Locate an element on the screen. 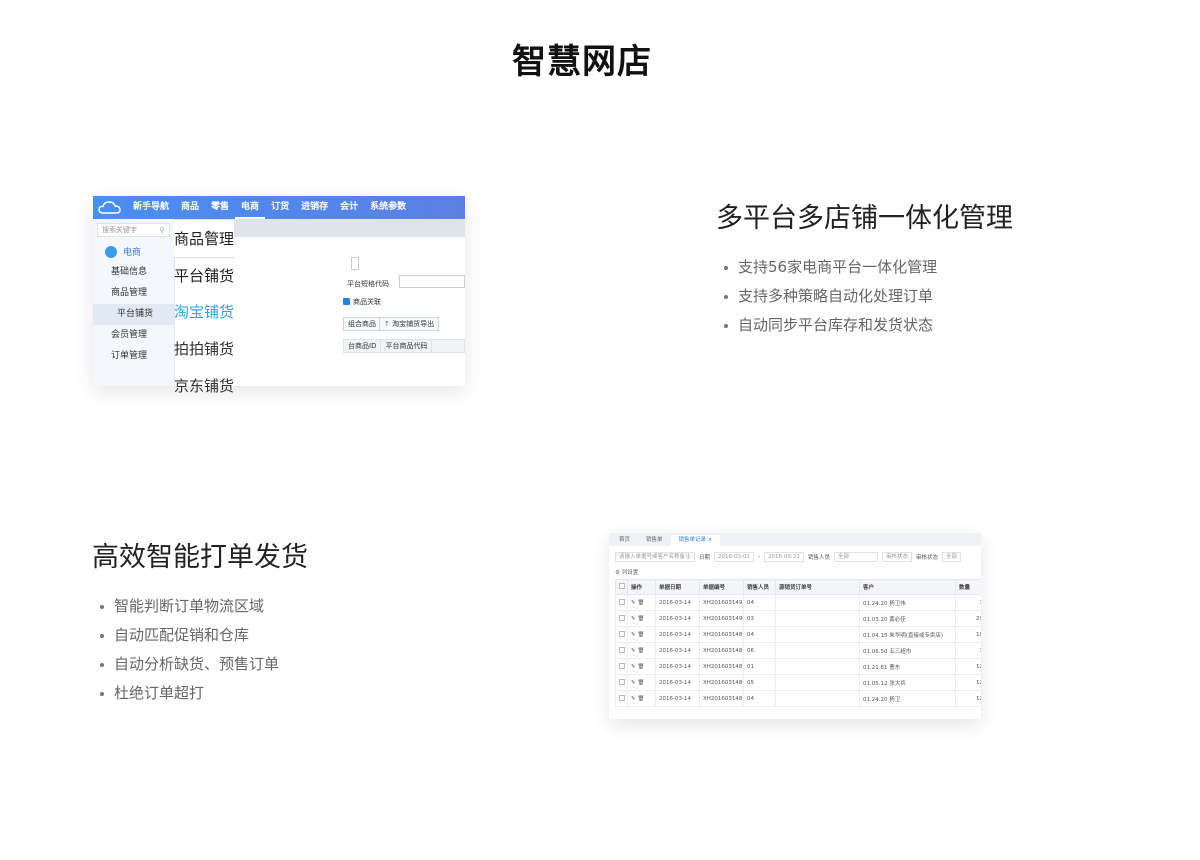  table-row: ✎ 🗑2016-03-14XH20160314910401.24.20 杨卫伟1 is located at coordinates (798, 602).